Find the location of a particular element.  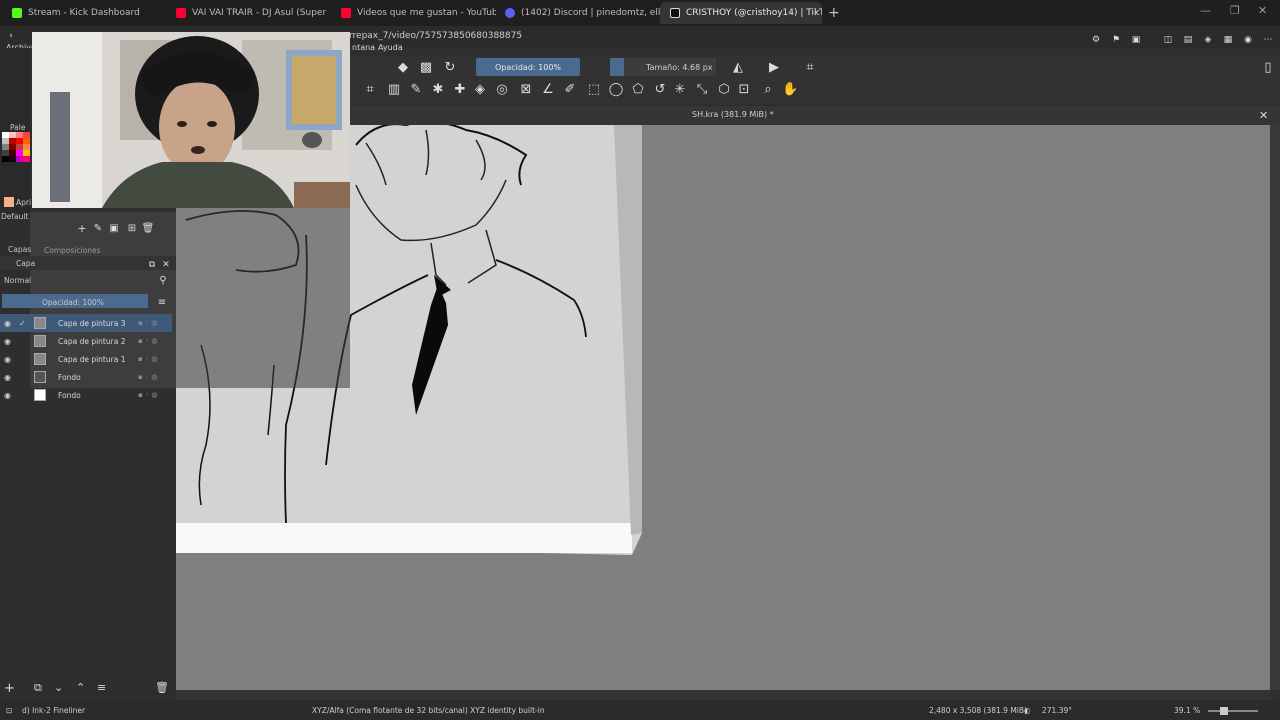

color-swatches is located at coordinates (16, 157).